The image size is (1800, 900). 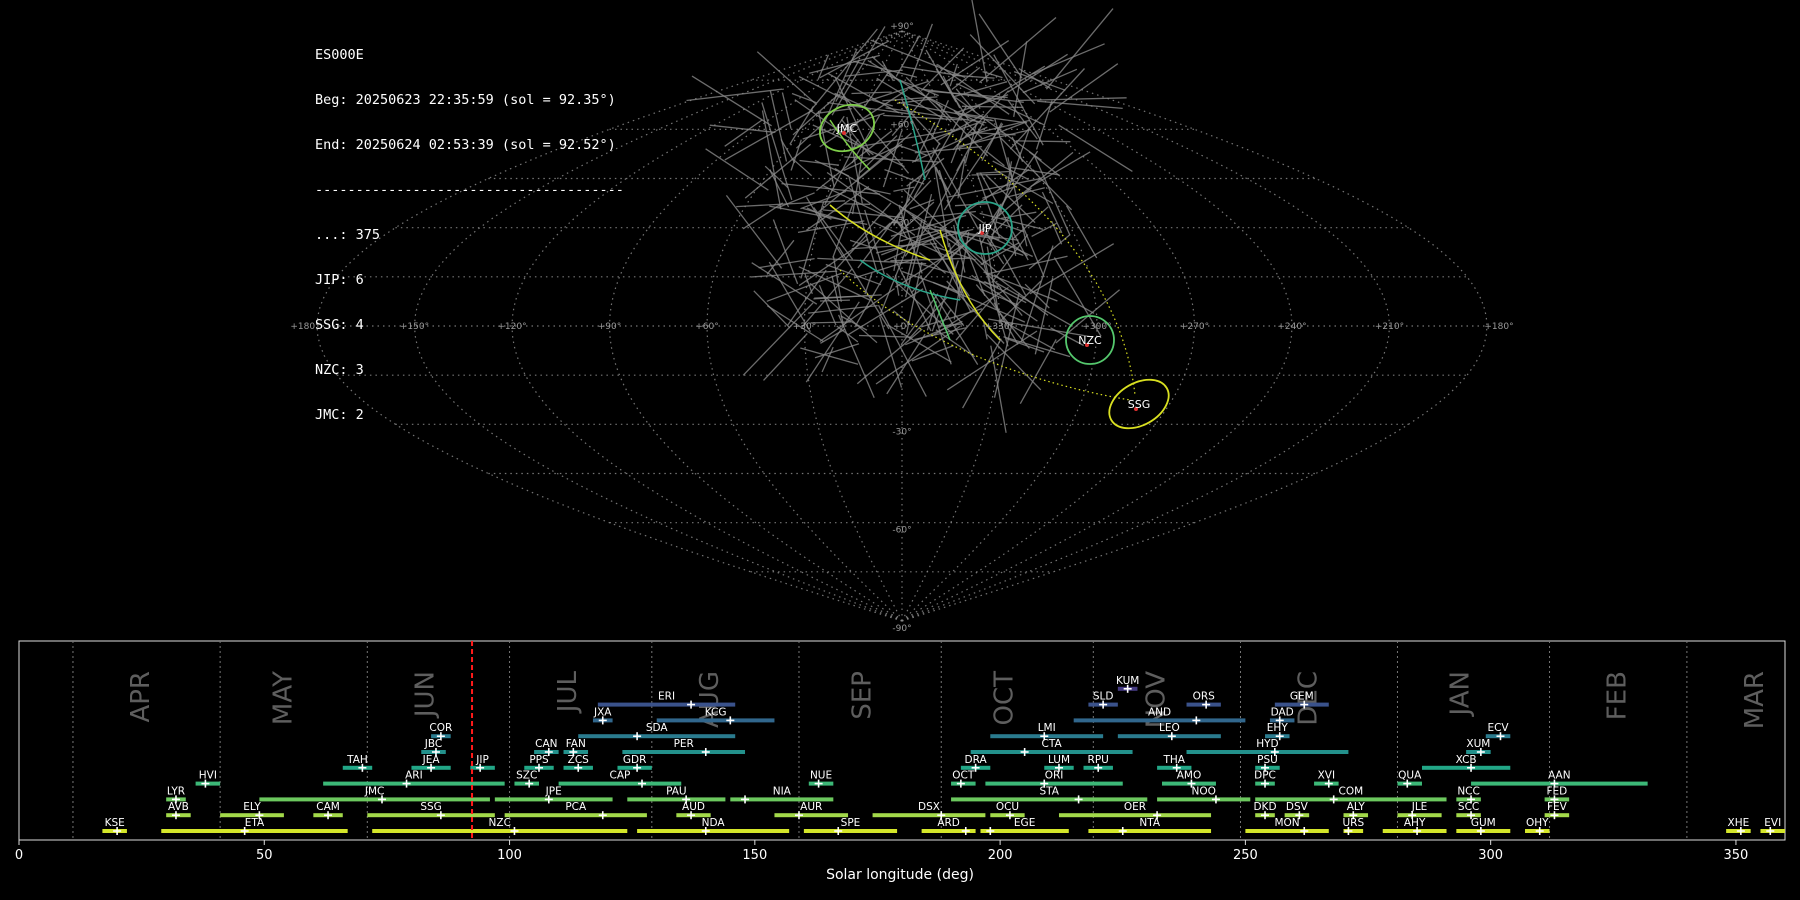 I want to click on longitude-label: +210°, so click(x=1389, y=327).